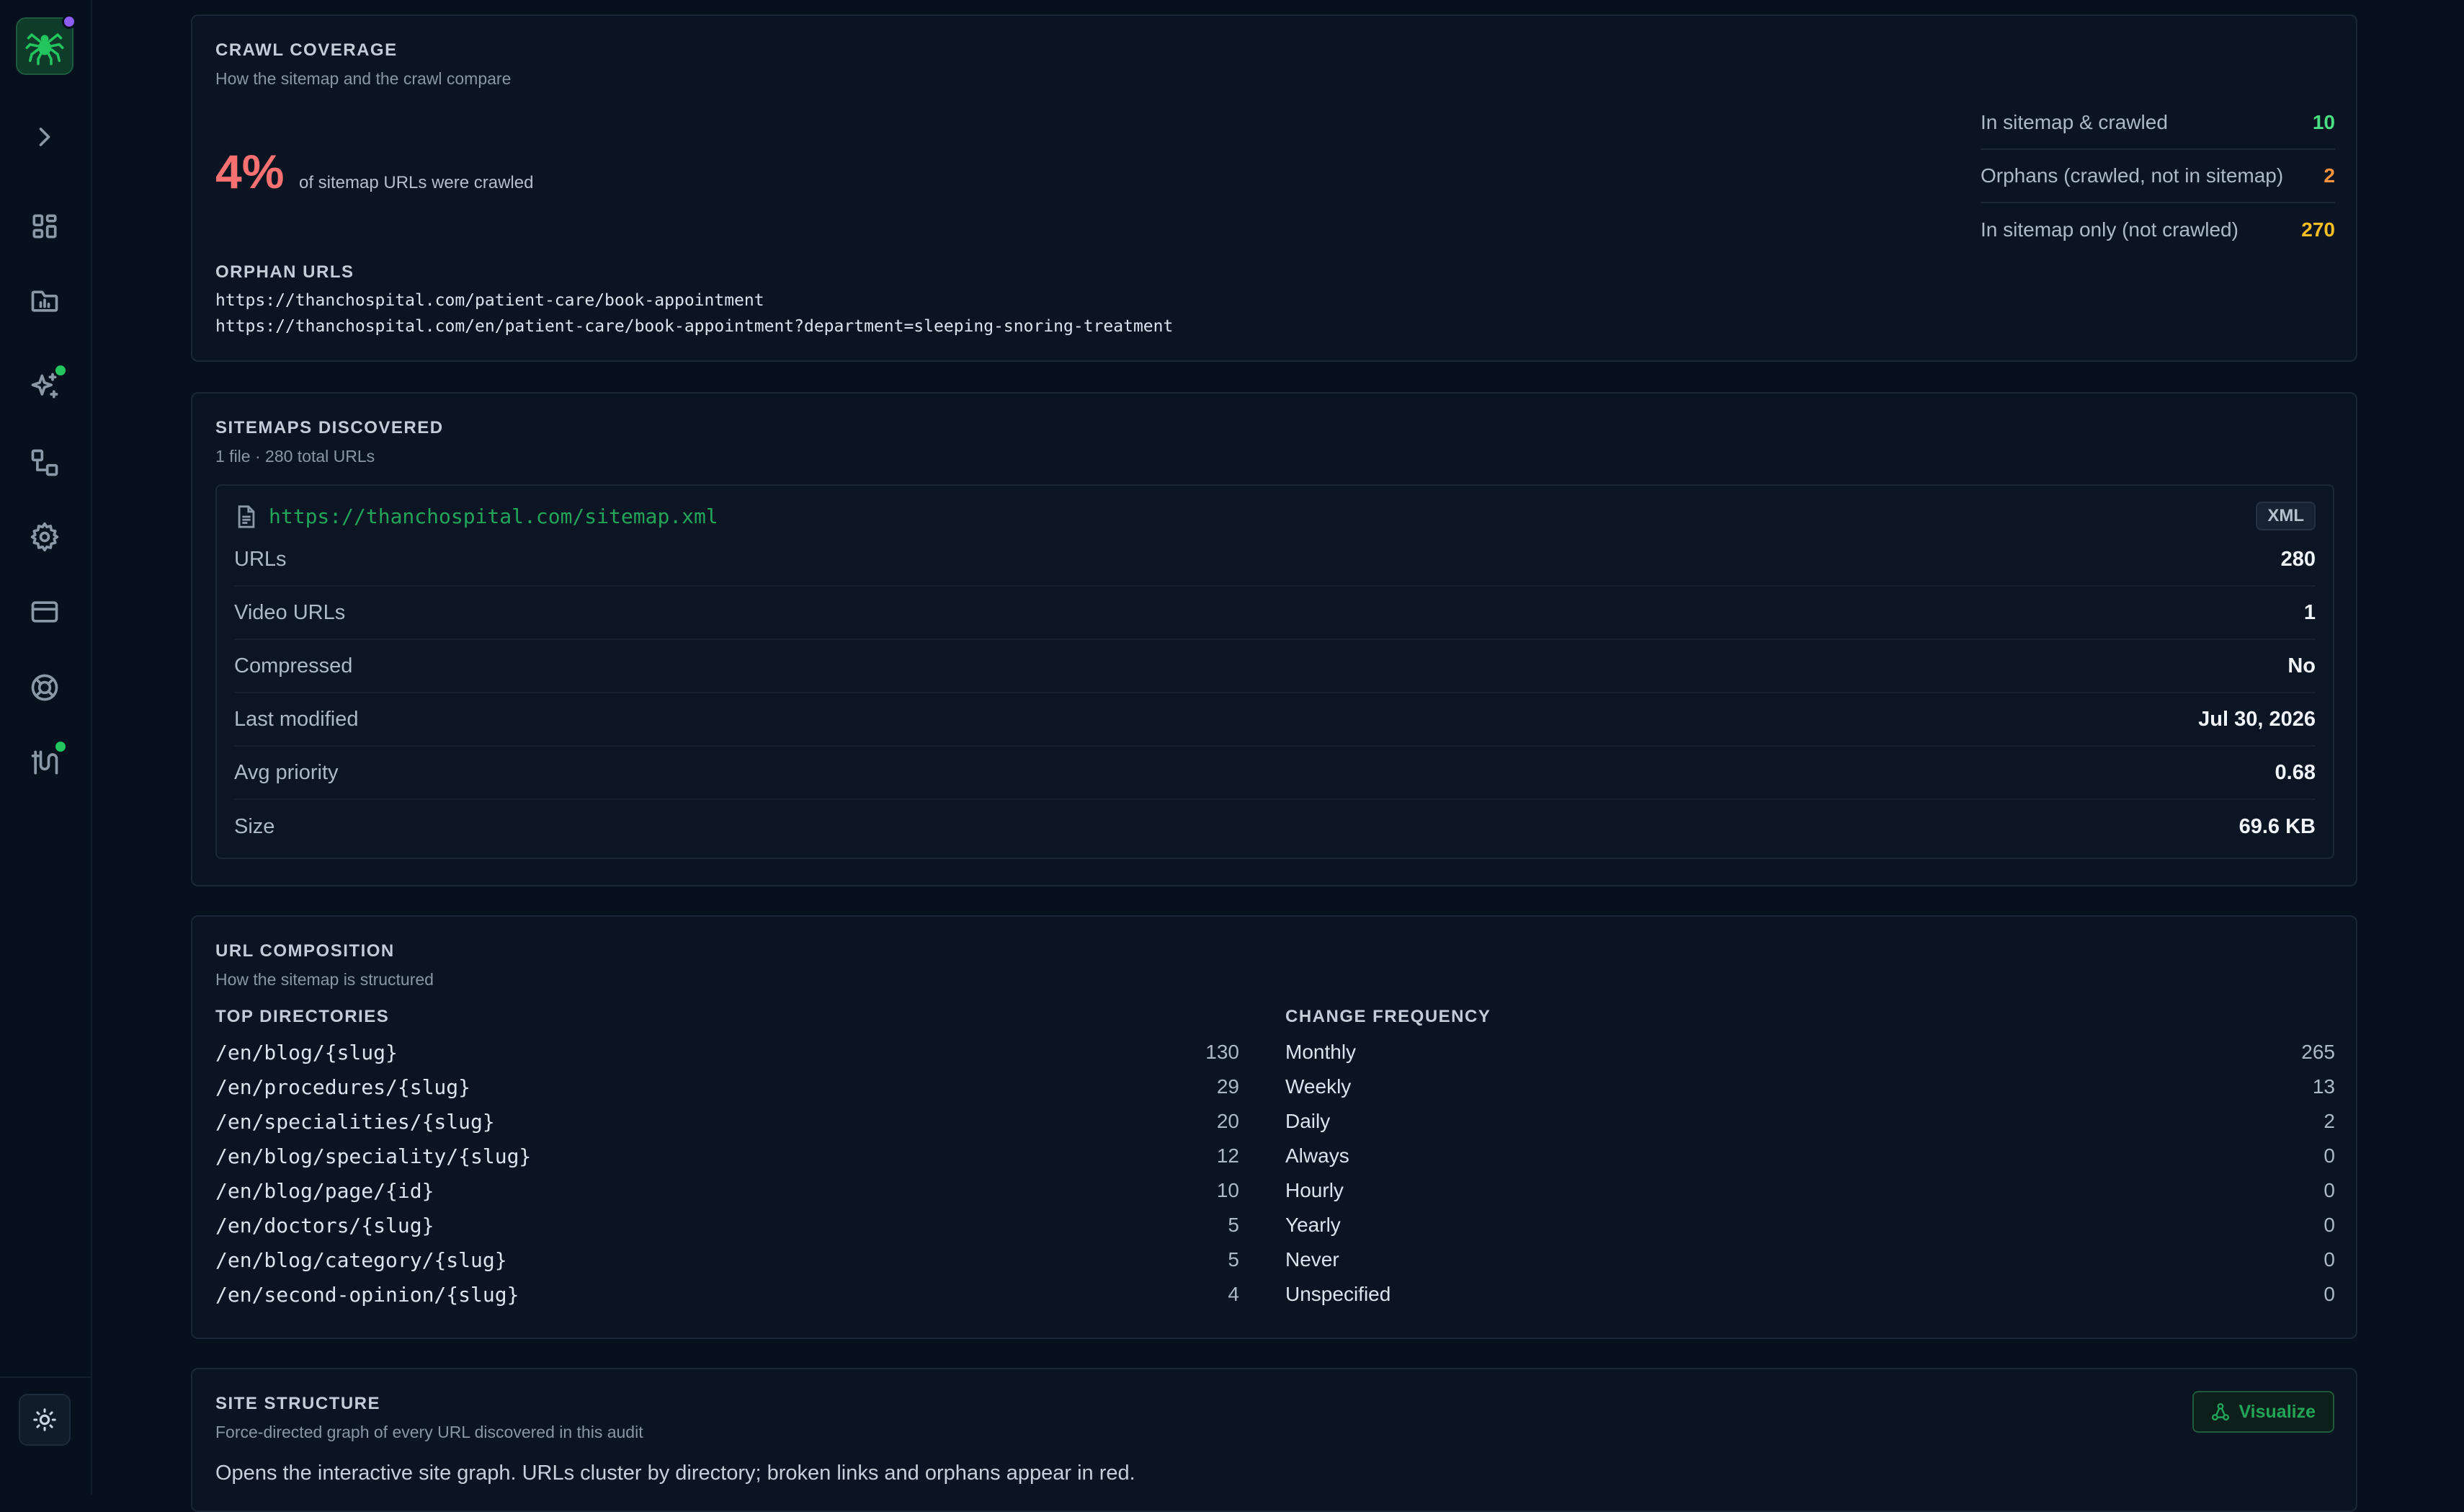  Describe the element at coordinates (1313, 1225) in the screenshot. I see `frequency-label: Yearly` at that location.